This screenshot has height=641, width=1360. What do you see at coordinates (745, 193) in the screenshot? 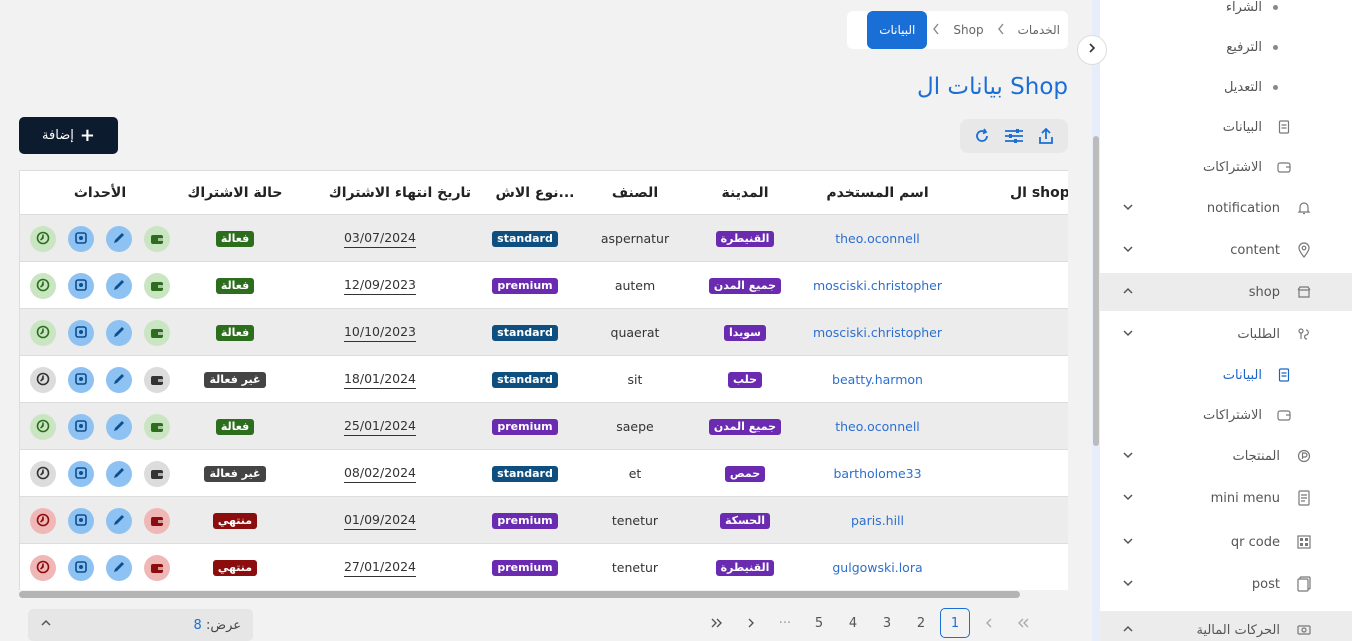
I see `column-header-city: المدينة` at bounding box center [745, 193].